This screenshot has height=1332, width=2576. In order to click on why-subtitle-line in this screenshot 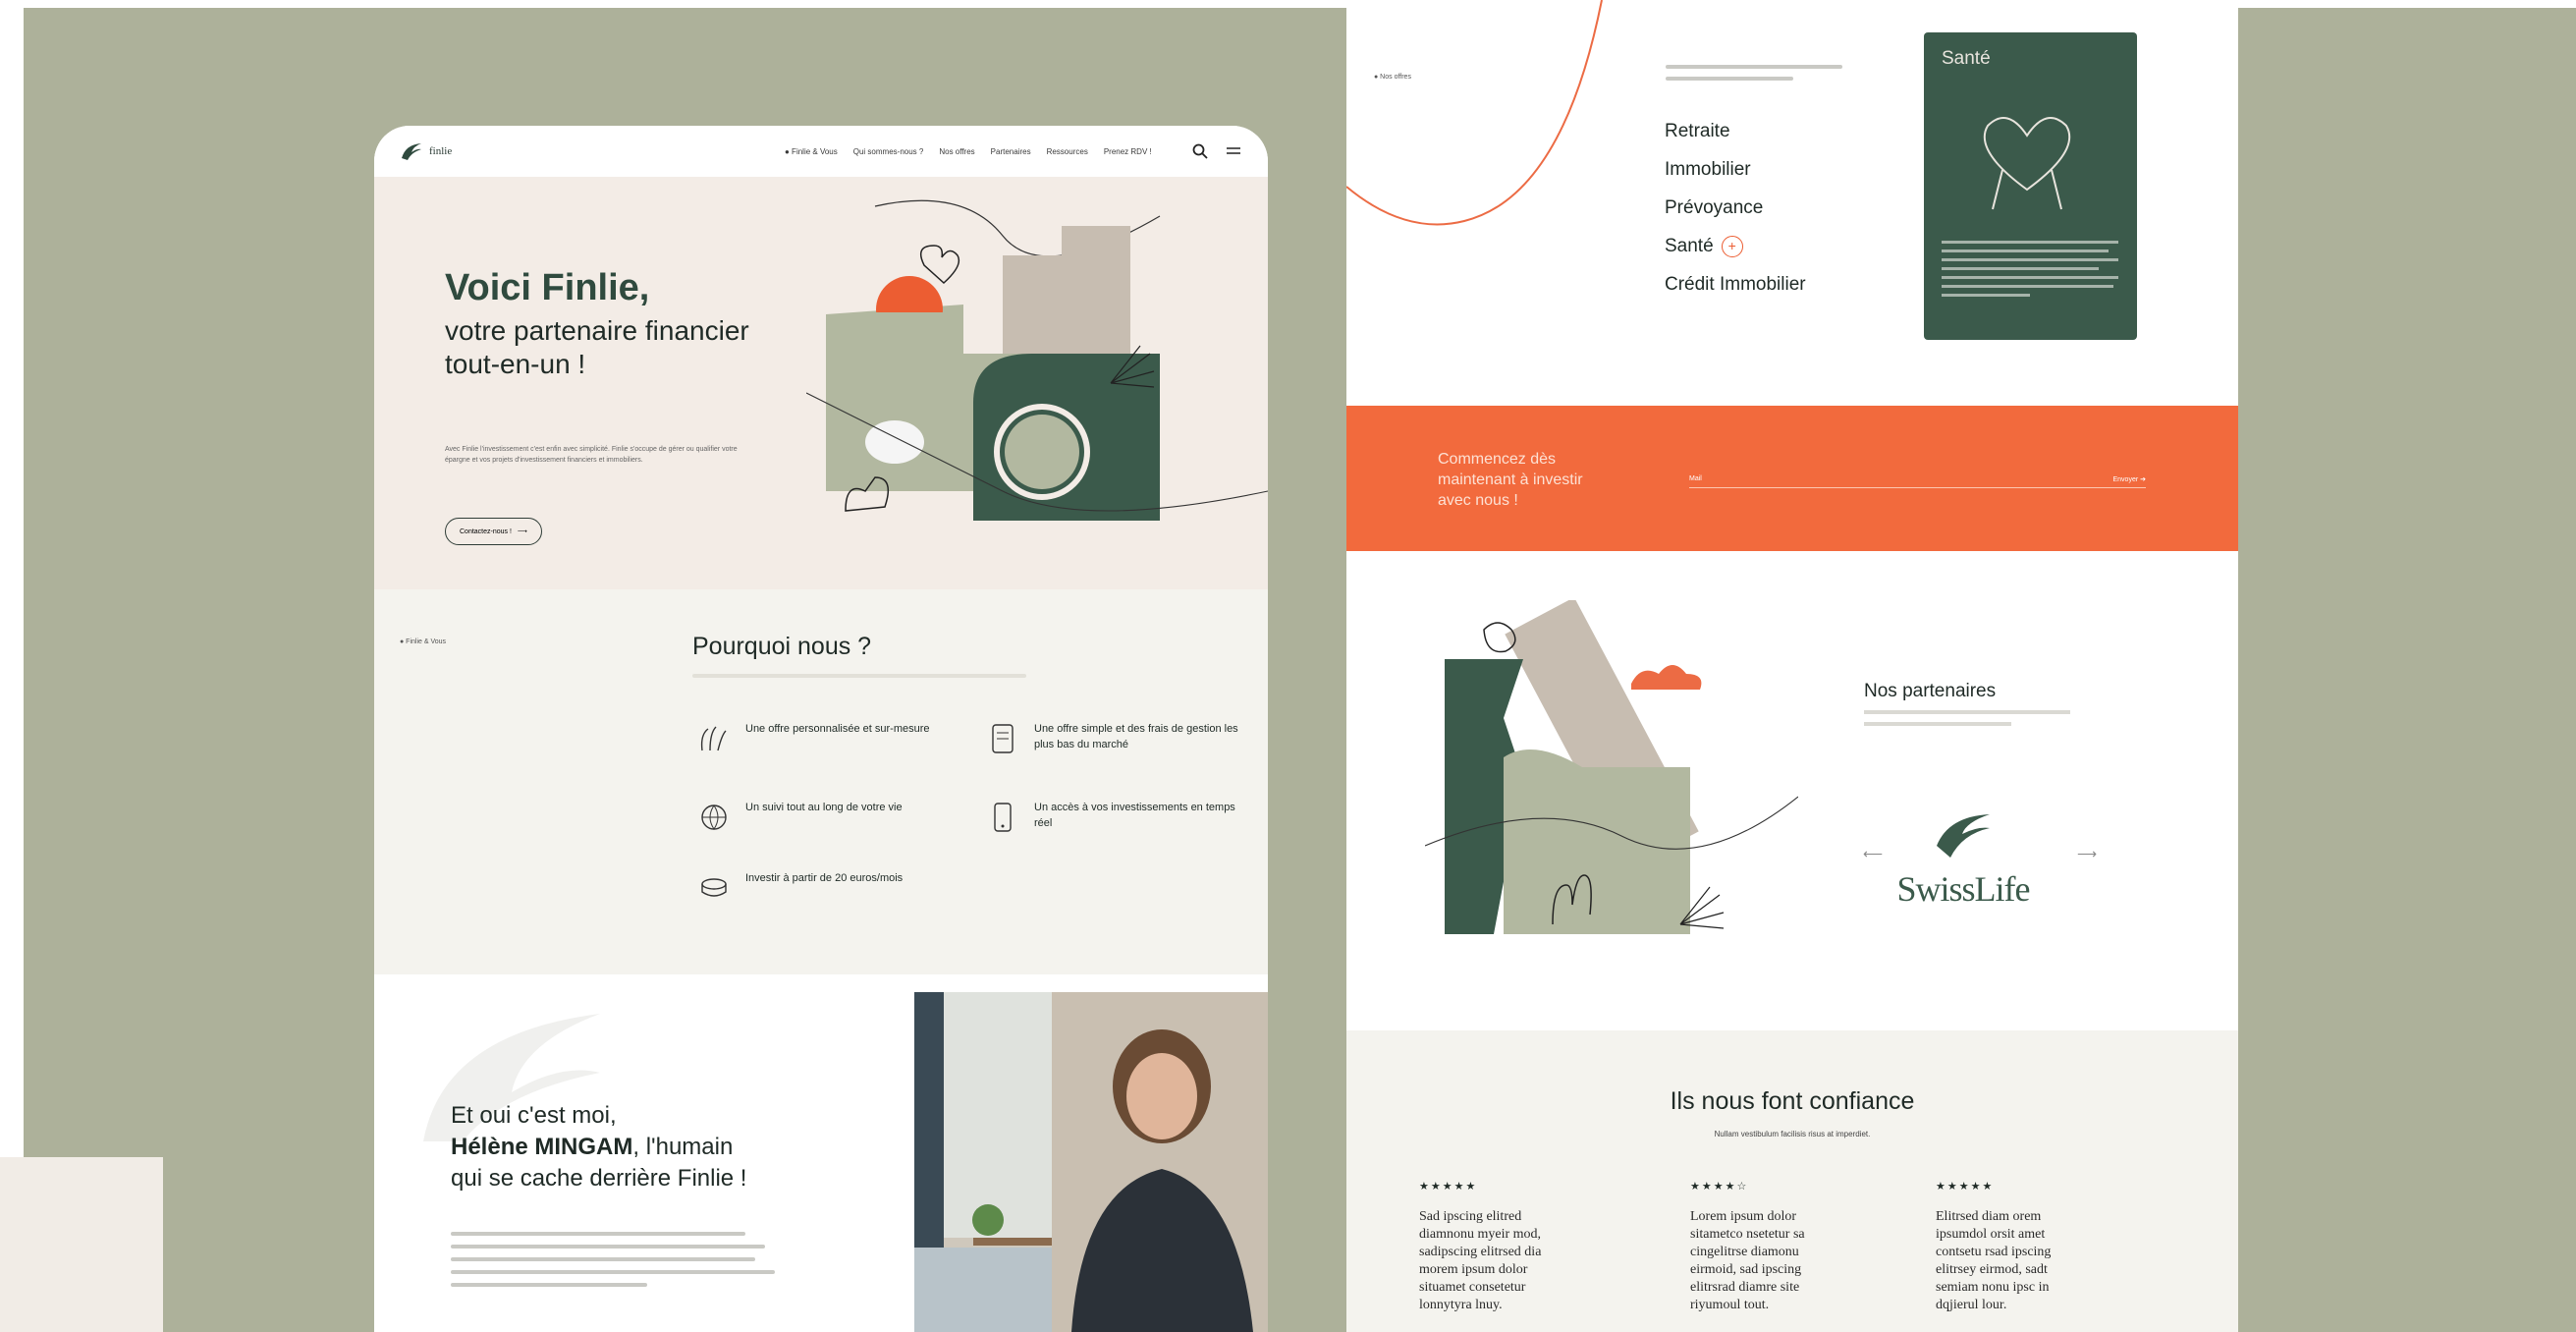, I will do `click(859, 676)`.